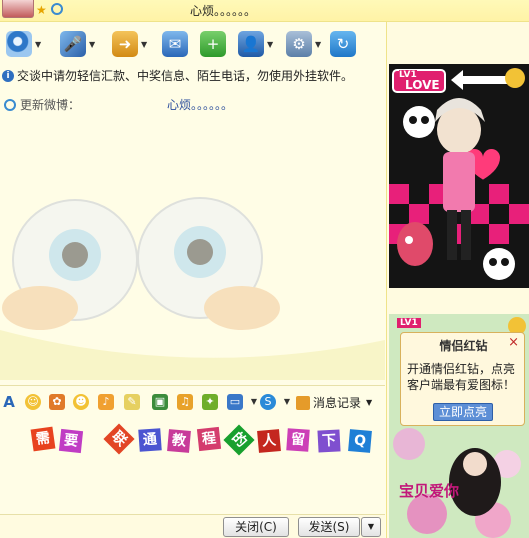  What do you see at coordinates (269, 441) in the screenshot?
I see `char-tile: 人` at bounding box center [269, 441].